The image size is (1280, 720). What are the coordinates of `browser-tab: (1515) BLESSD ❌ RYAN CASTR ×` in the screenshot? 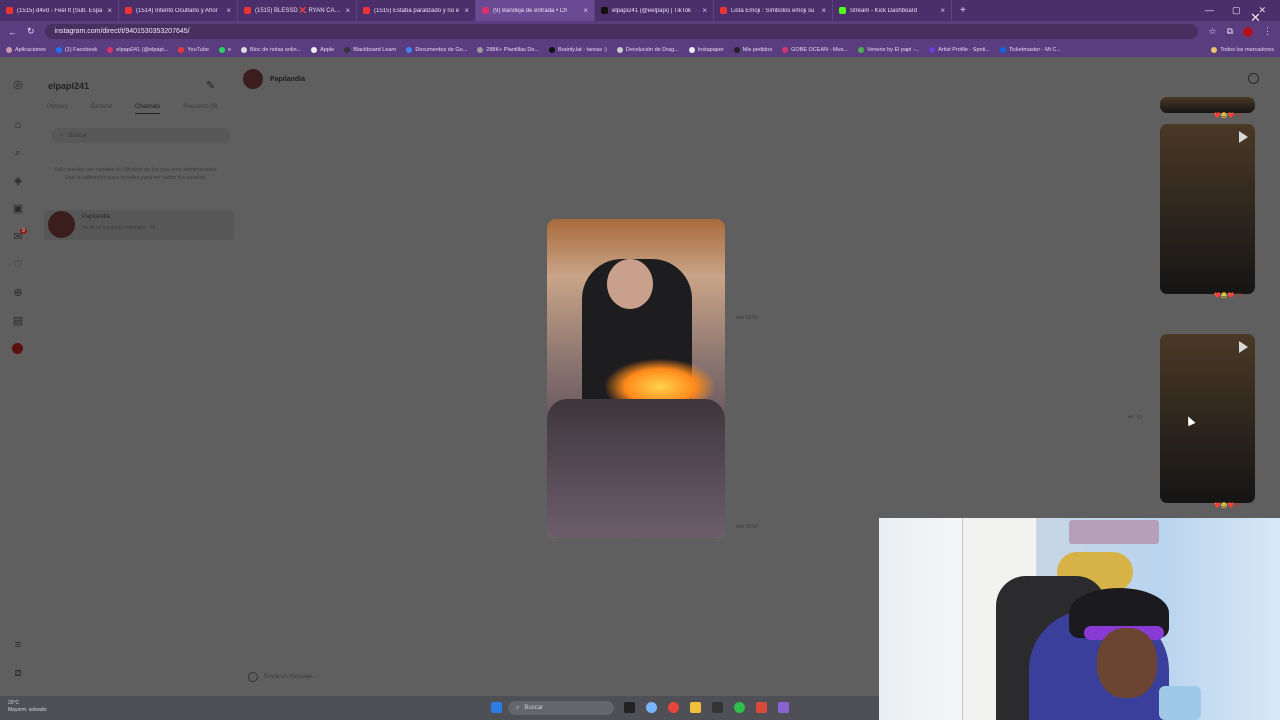 It's located at (297, 10).